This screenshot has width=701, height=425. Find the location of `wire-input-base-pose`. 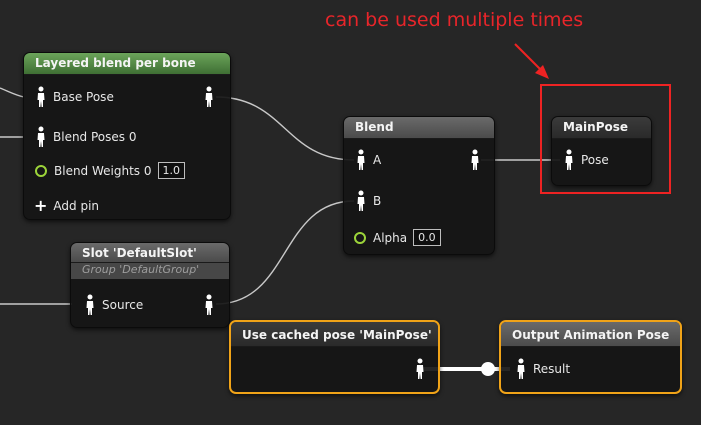

wire-input-base-pose is located at coordinates (12, 92).